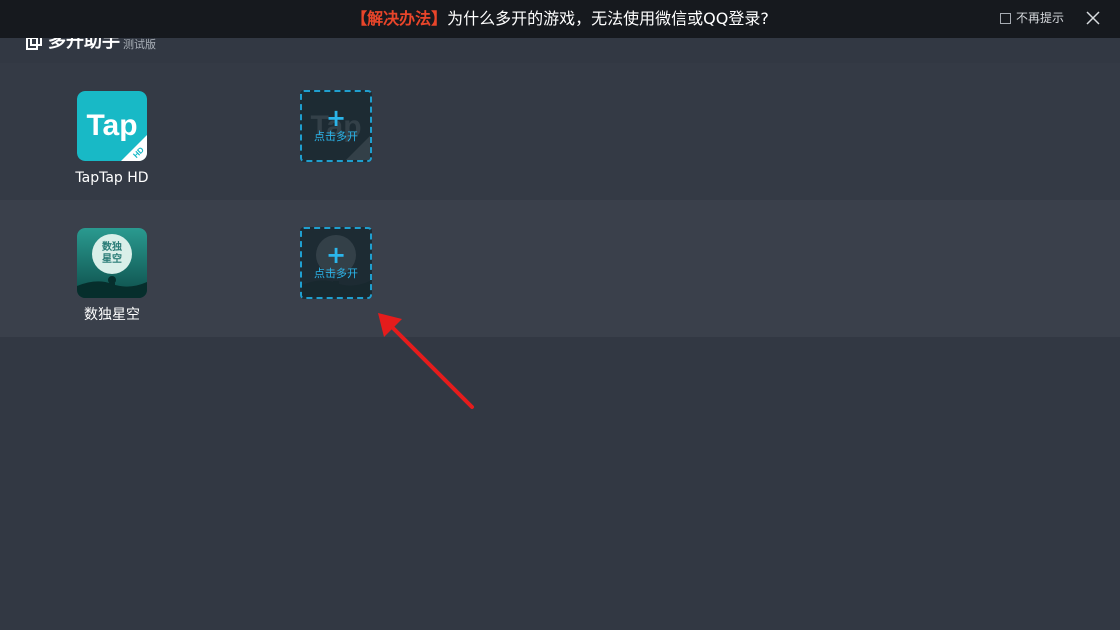  Describe the element at coordinates (112, 246) in the screenshot. I see `sudoku-icon-text-top: 数独` at that location.